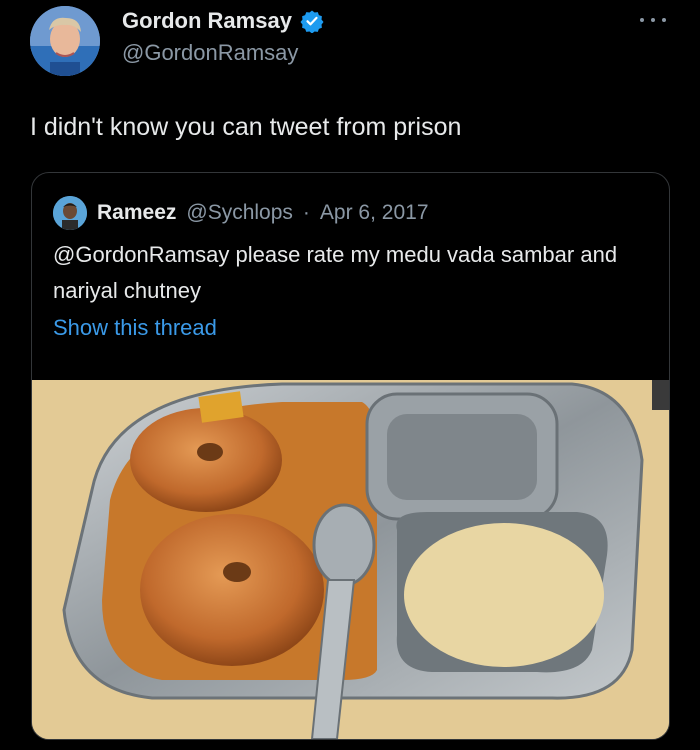 The image size is (700, 750). Describe the element at coordinates (136, 213) in the screenshot. I see `quoted-author-name: Rameez` at that location.